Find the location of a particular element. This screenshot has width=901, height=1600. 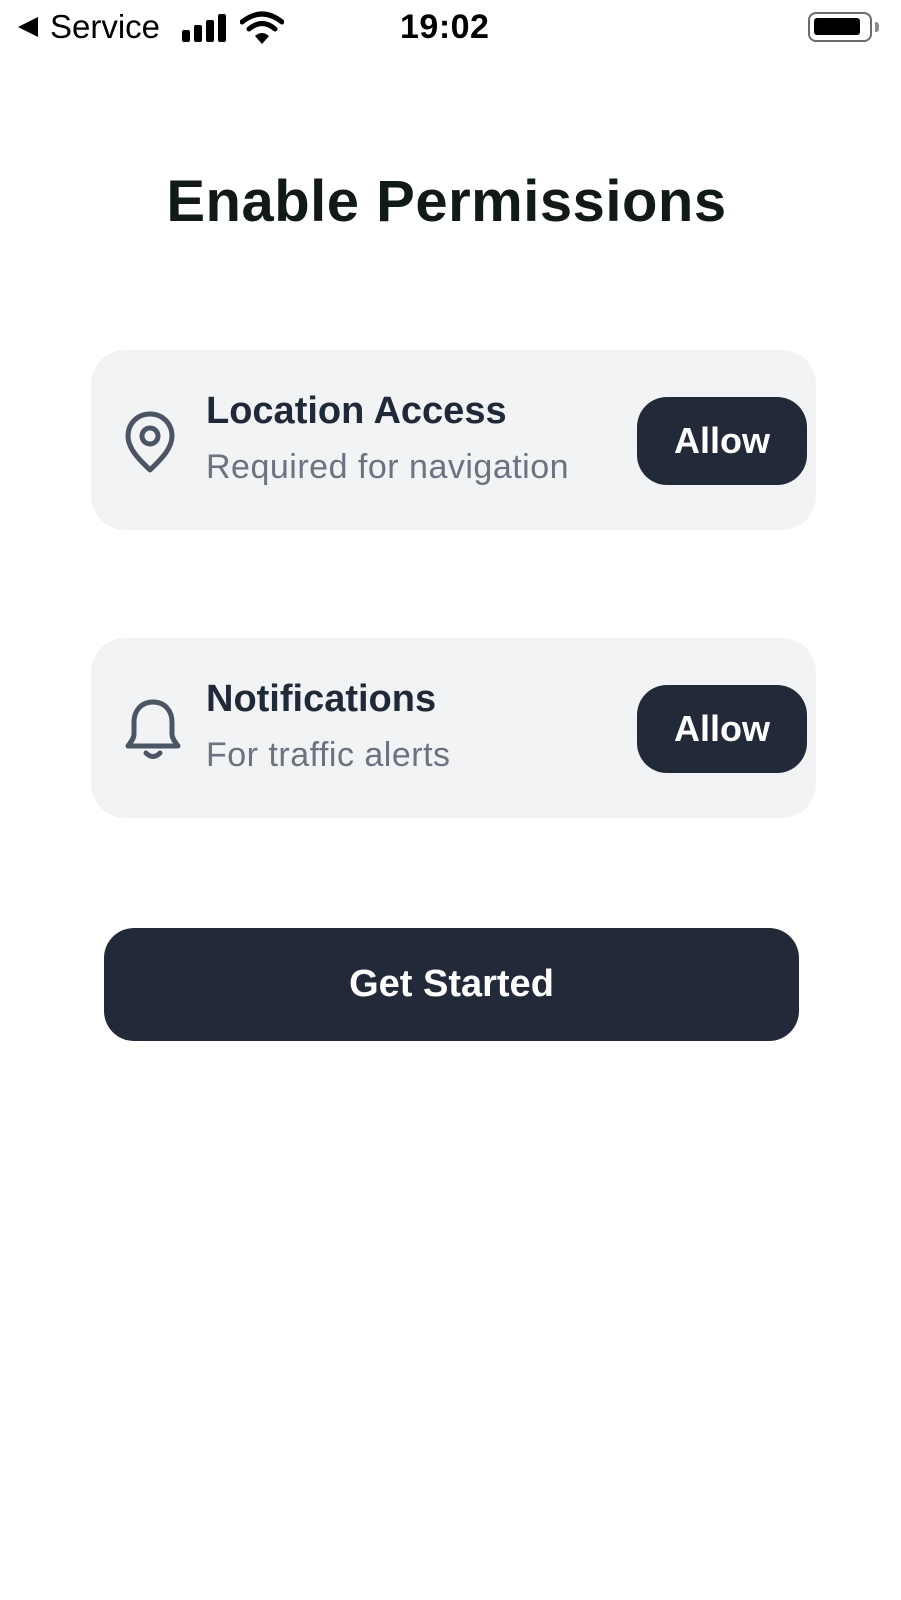

location-title: Location Access is located at coordinates (356, 411).